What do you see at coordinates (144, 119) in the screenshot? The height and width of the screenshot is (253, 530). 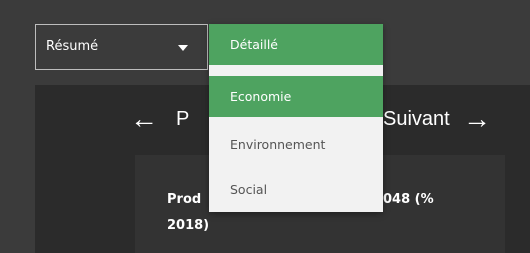 I see `arrow-left-icon: ←` at bounding box center [144, 119].